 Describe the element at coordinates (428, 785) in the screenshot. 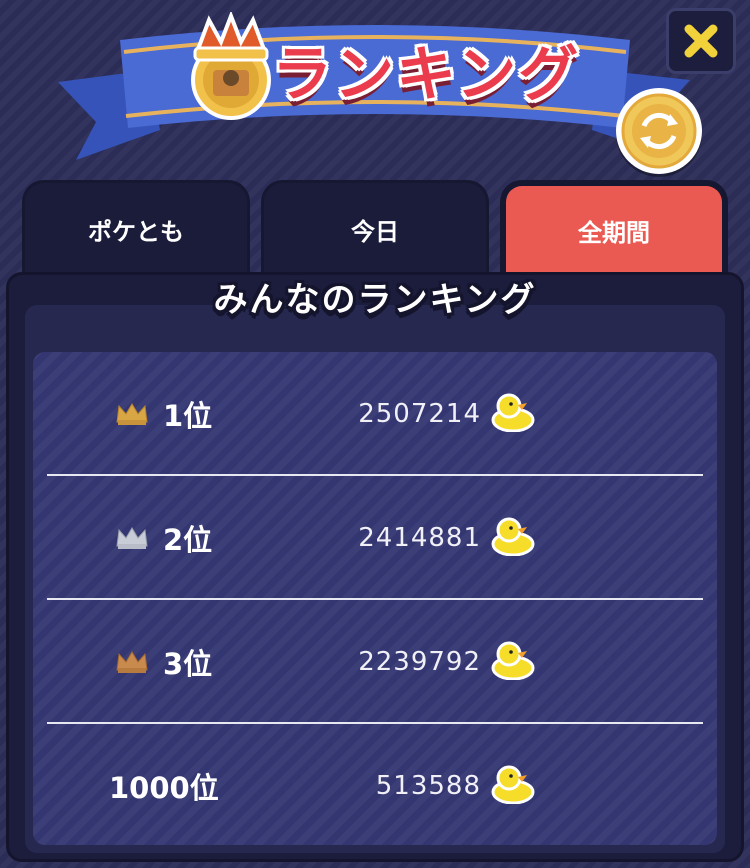

I see `score-value: 513588` at that location.